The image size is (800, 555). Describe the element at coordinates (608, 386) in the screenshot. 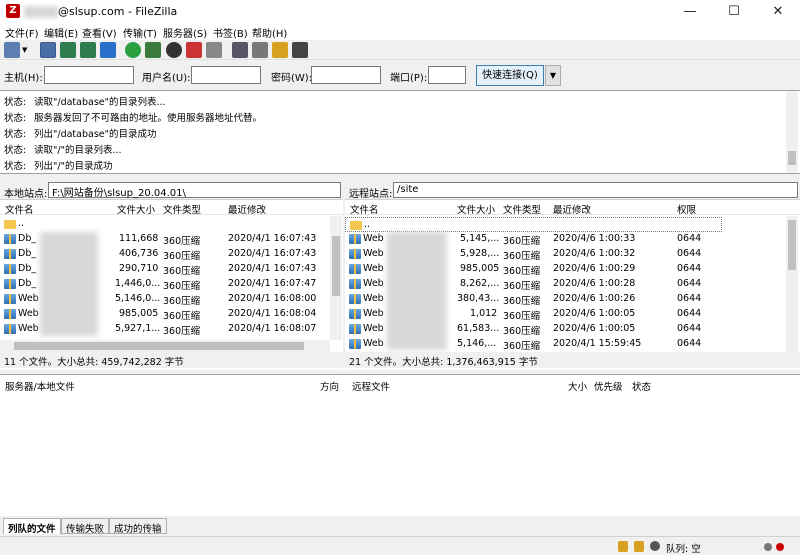

I see `col-priority: 优先级` at that location.